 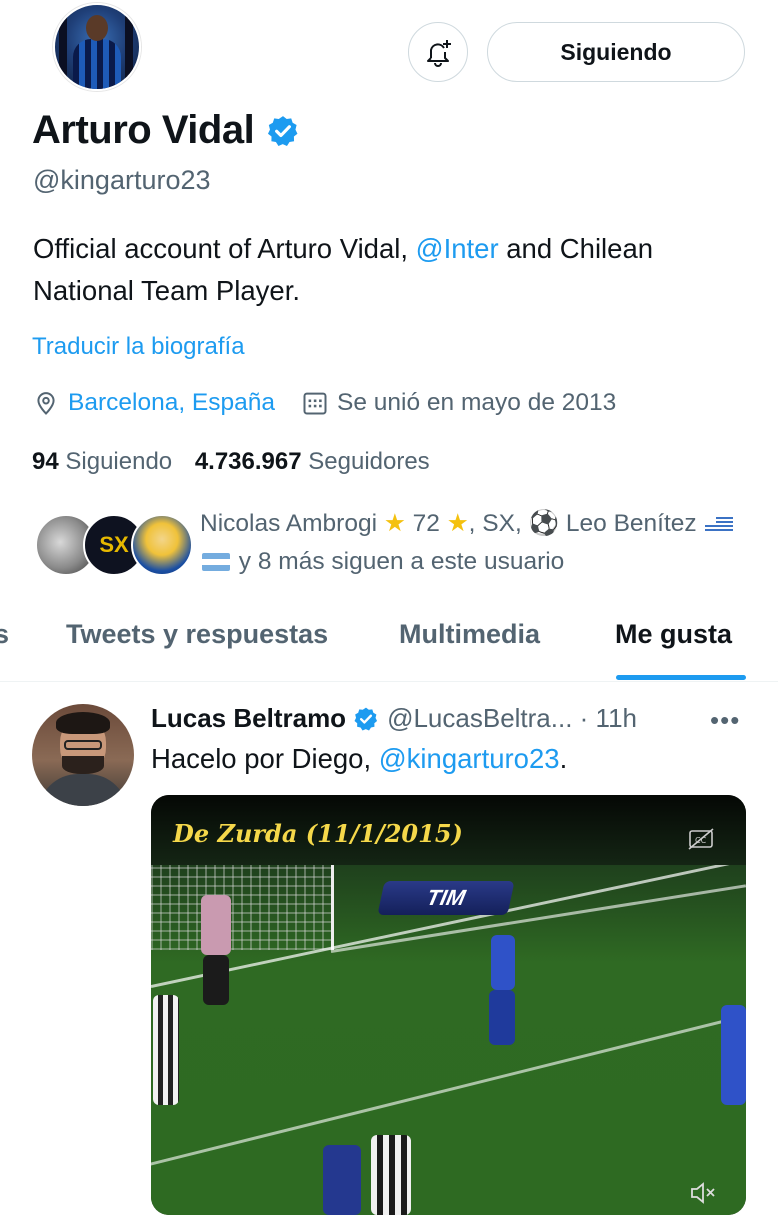 What do you see at coordinates (97, 47) in the screenshot?
I see `profile-avatar` at bounding box center [97, 47].